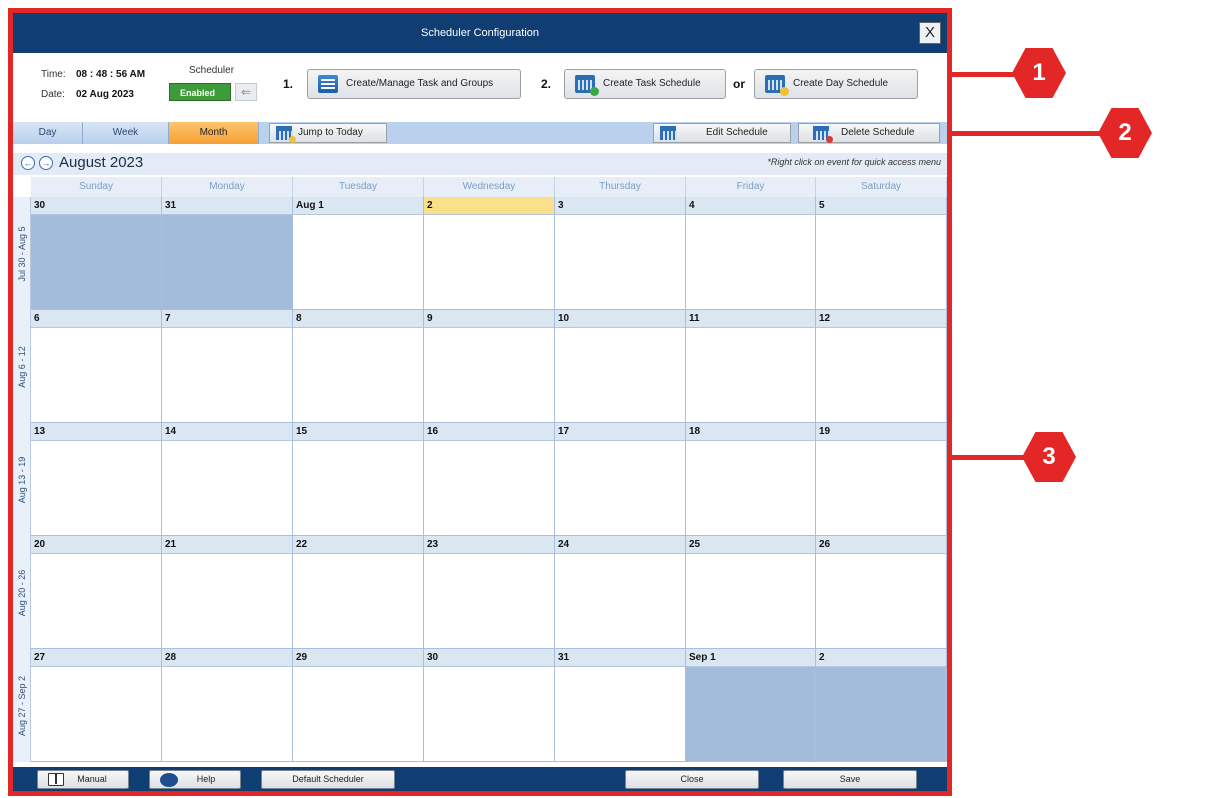  What do you see at coordinates (53, 94) in the screenshot?
I see `date-label: Date:` at bounding box center [53, 94].